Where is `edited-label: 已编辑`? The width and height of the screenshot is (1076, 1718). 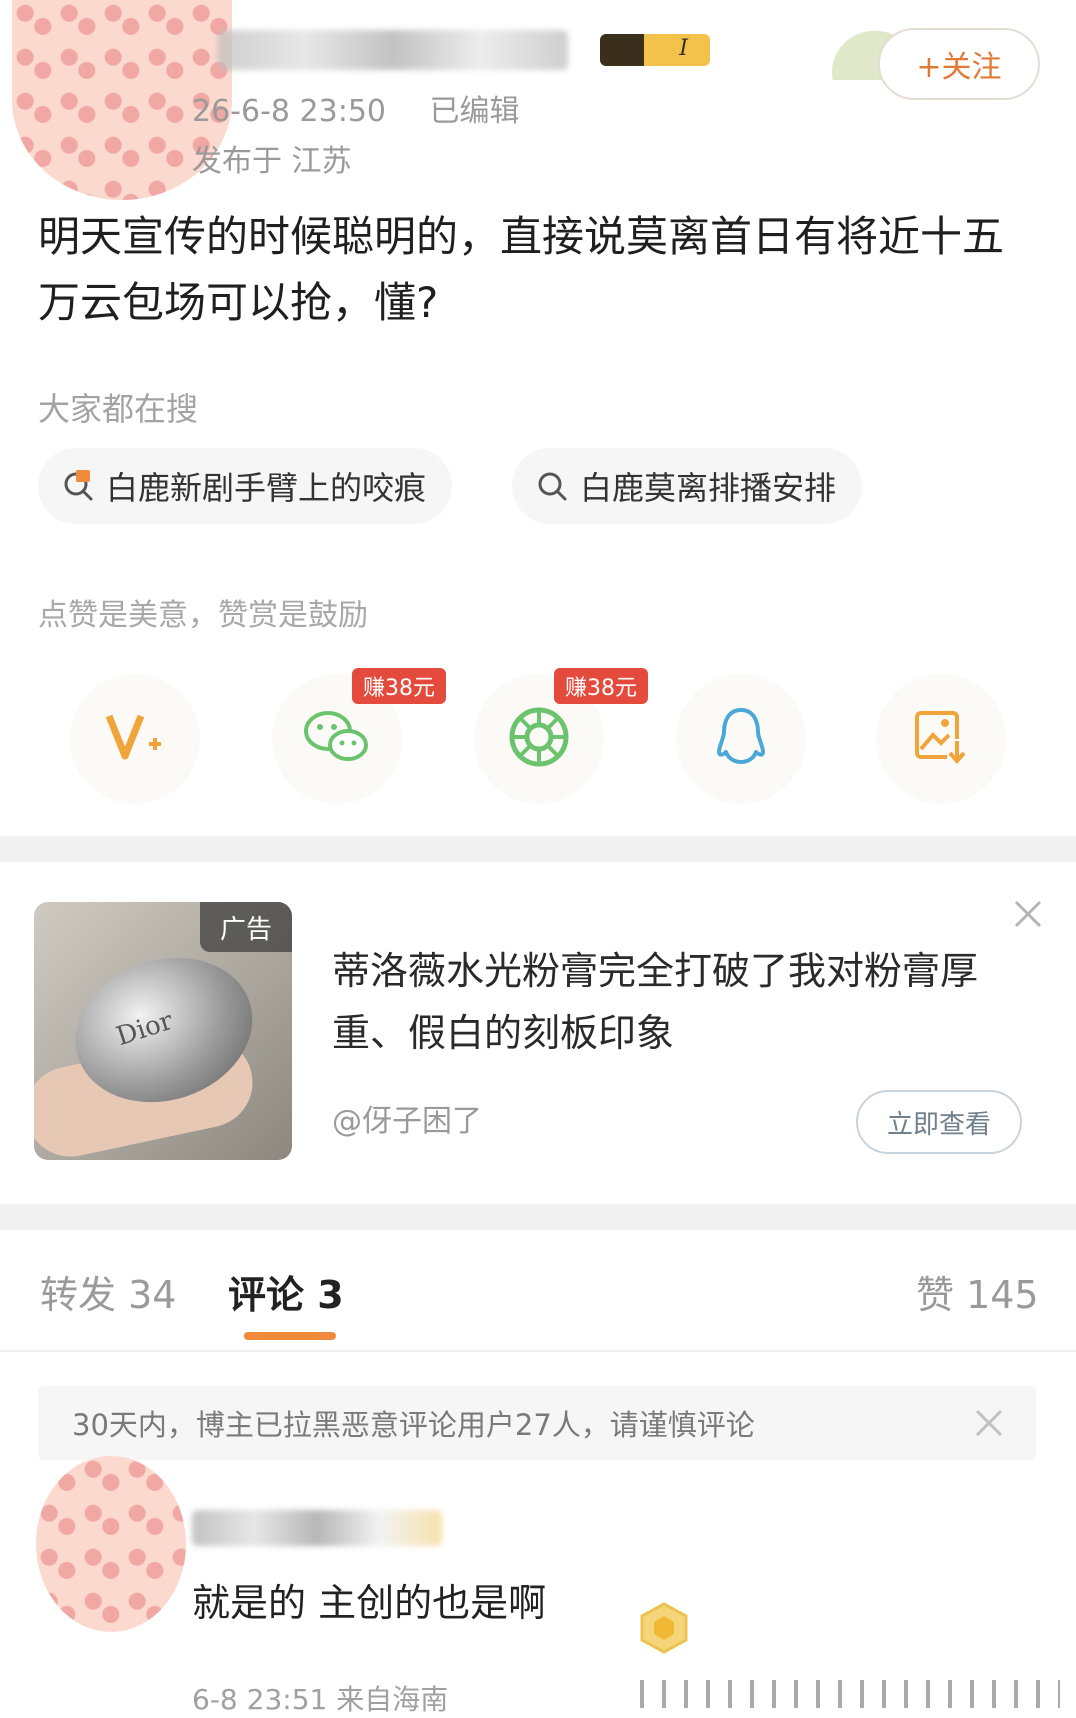
edited-label: 已编辑 is located at coordinates (474, 111).